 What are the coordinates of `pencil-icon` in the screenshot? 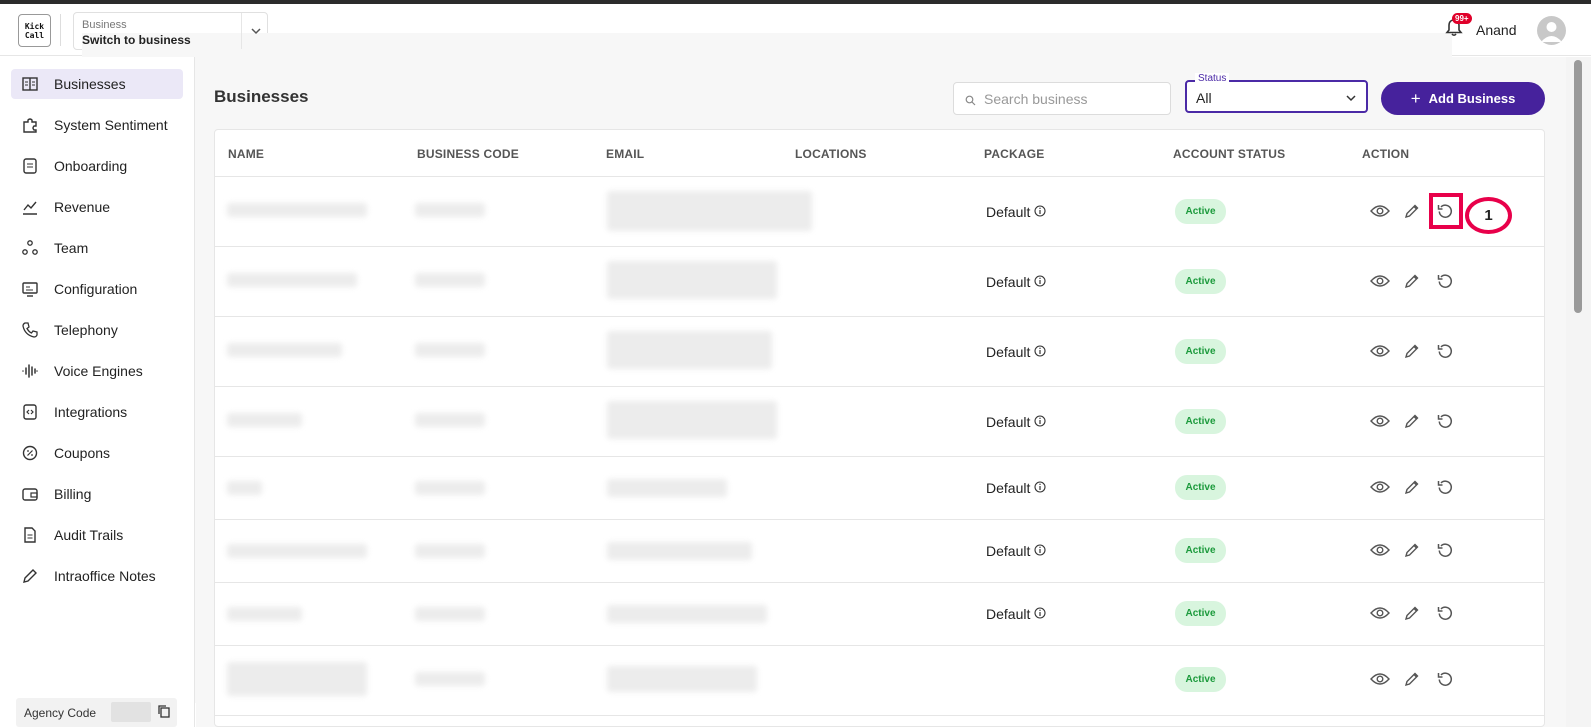 It's located at (30, 576).